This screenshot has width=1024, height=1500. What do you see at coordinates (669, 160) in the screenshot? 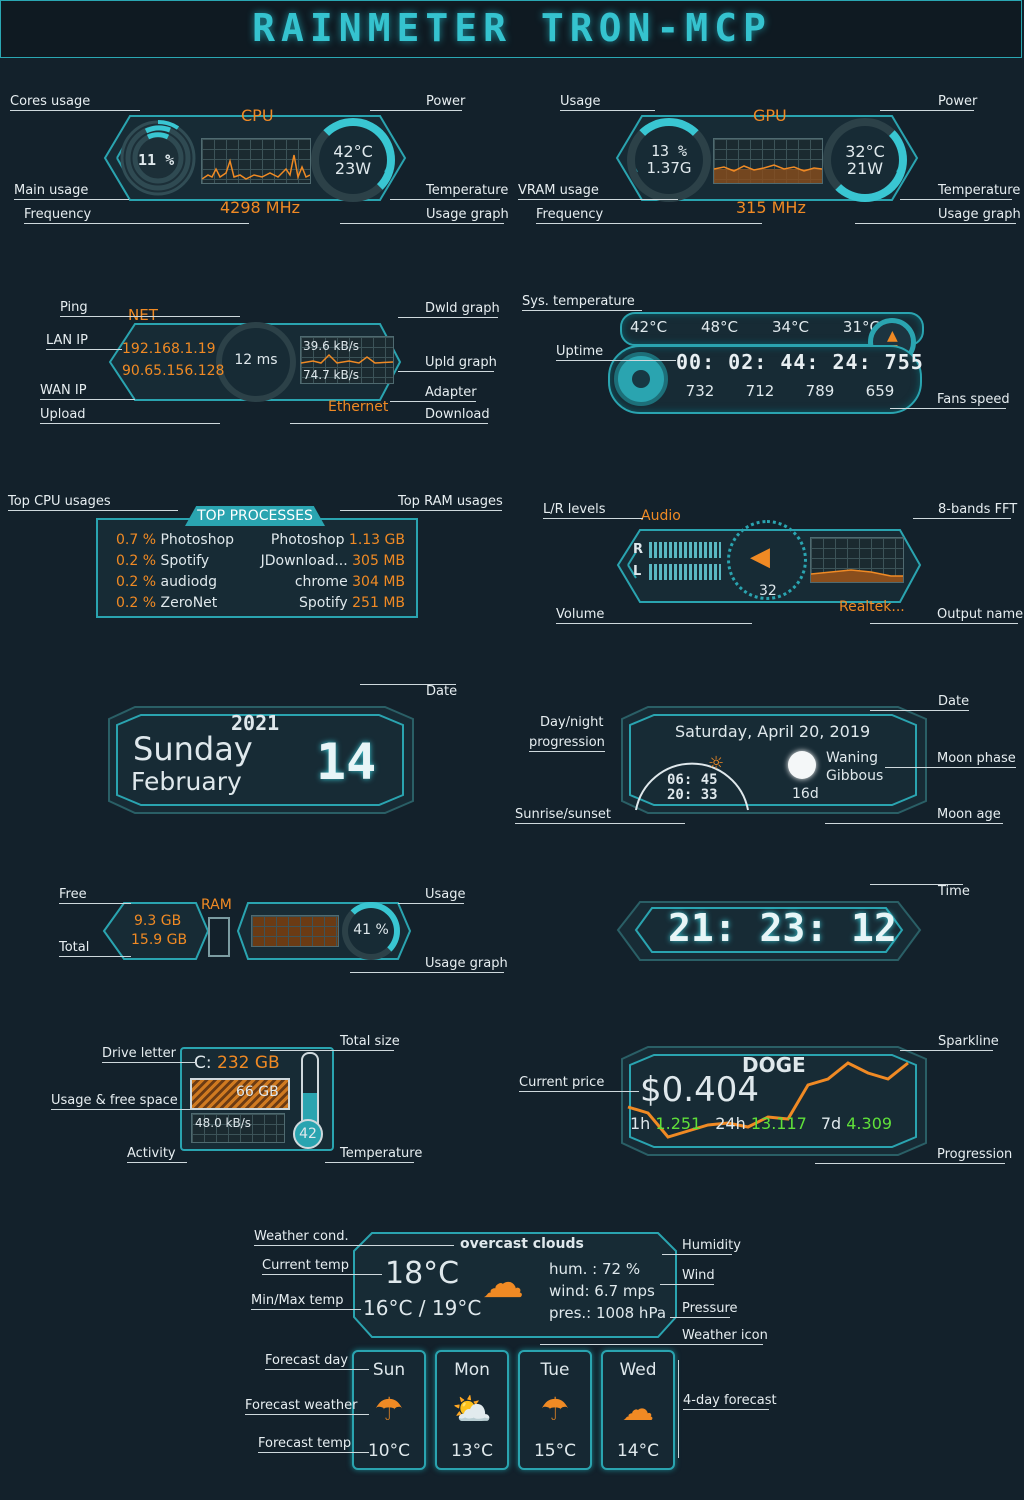
I see `gpu-usage-block: 13 % 1.37G` at bounding box center [669, 160].